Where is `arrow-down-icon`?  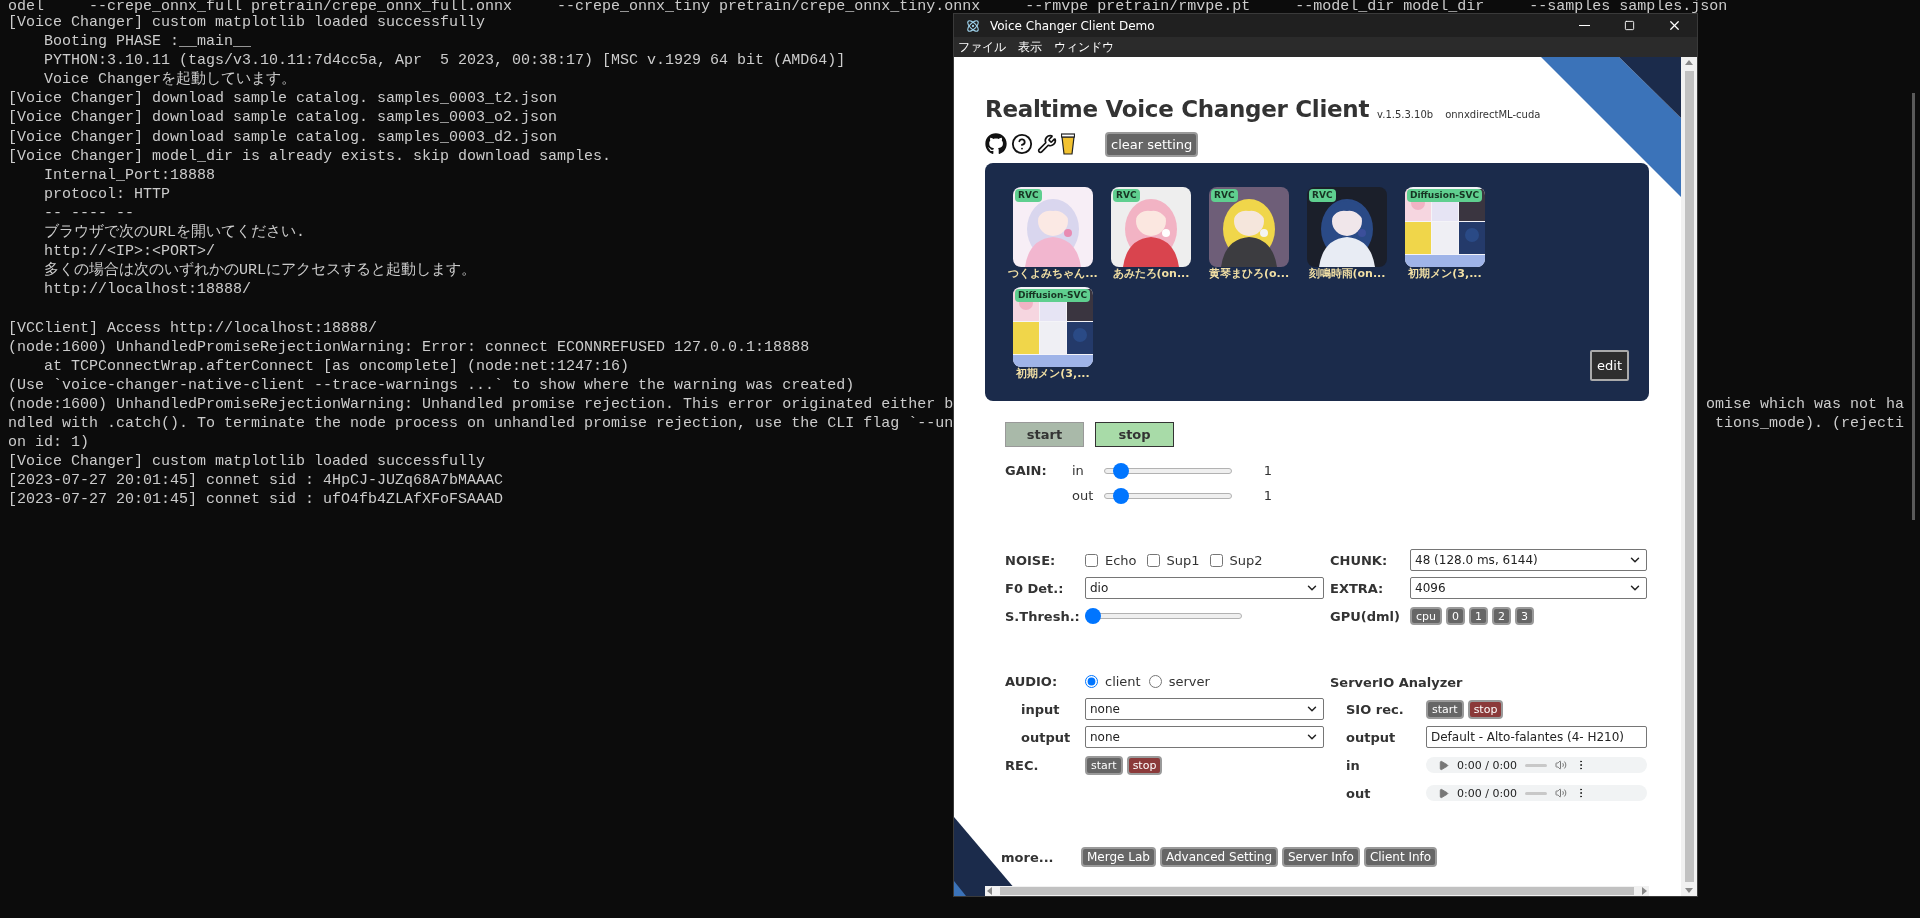 arrow-down-icon is located at coordinates (1689, 890).